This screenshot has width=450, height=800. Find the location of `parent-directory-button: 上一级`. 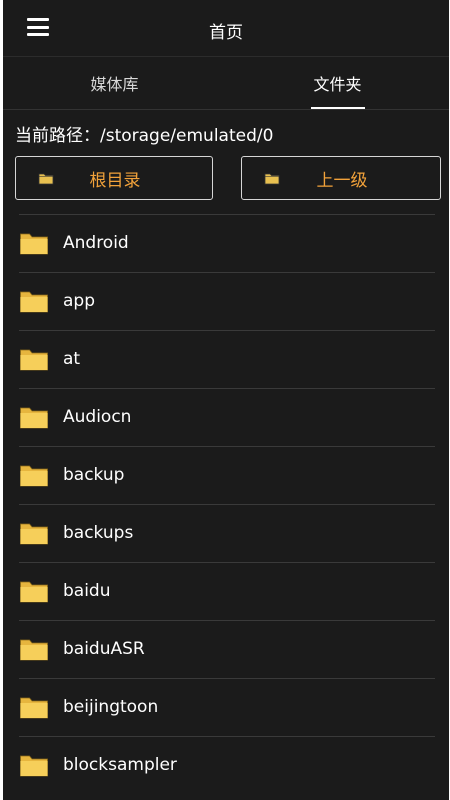

parent-directory-button: 上一级 is located at coordinates (341, 178).